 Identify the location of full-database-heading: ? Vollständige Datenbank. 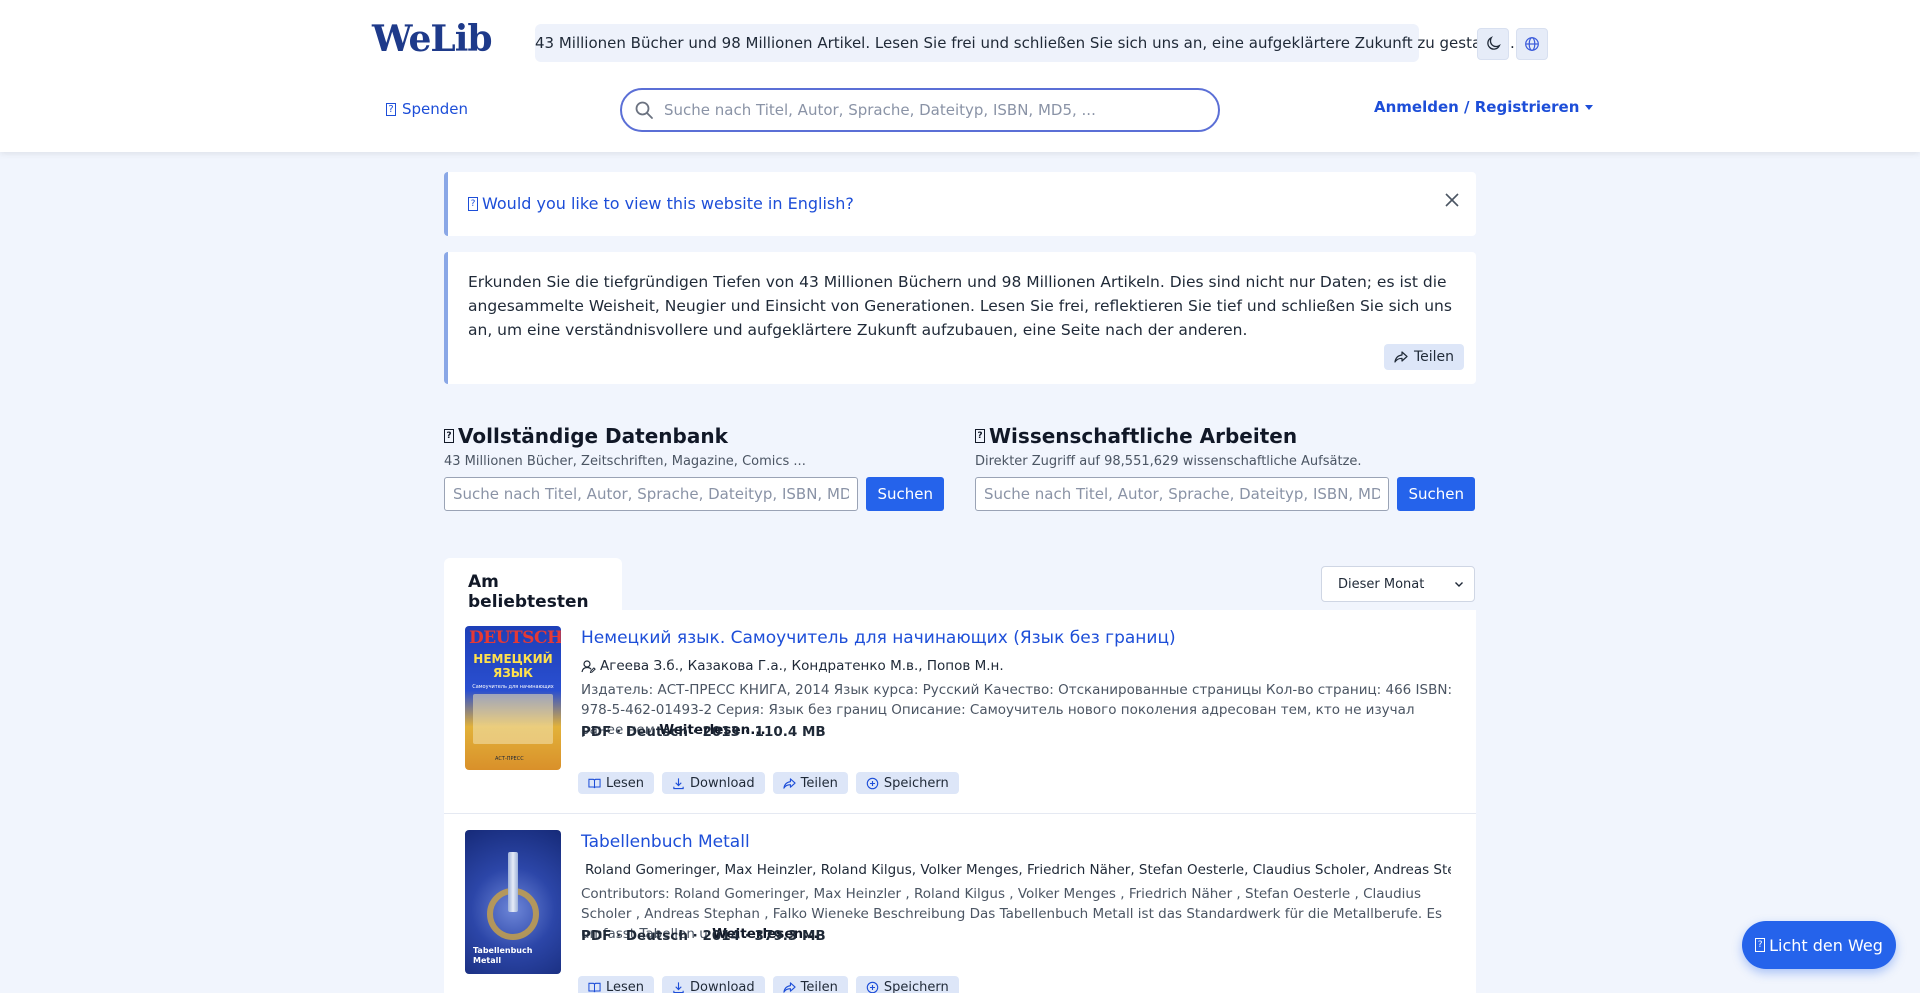
(694, 436).